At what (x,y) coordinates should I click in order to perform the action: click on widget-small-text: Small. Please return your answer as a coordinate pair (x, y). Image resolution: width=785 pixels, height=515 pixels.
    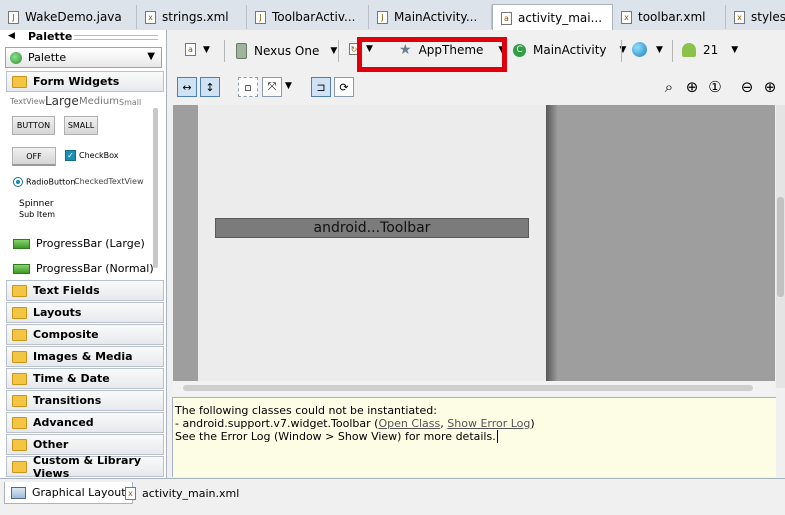
    Looking at the image, I should click on (130, 102).